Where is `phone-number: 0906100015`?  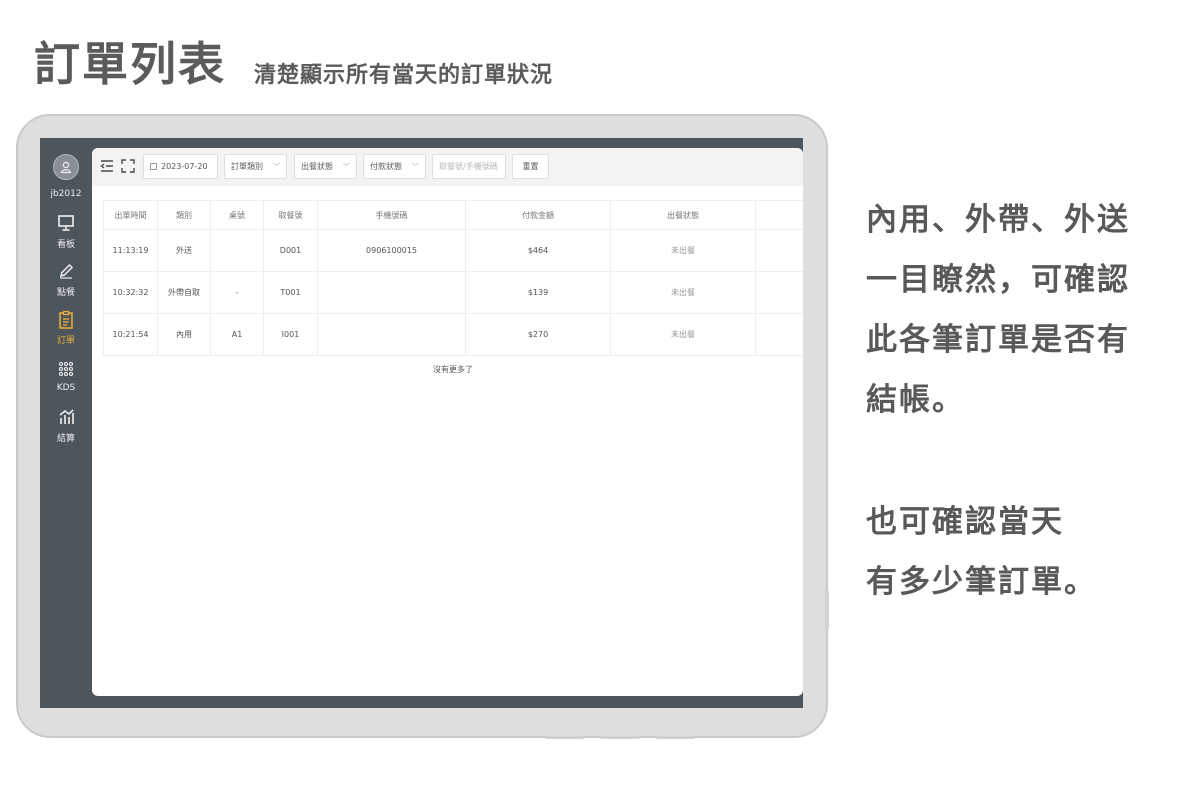
phone-number: 0906100015 is located at coordinates (392, 250).